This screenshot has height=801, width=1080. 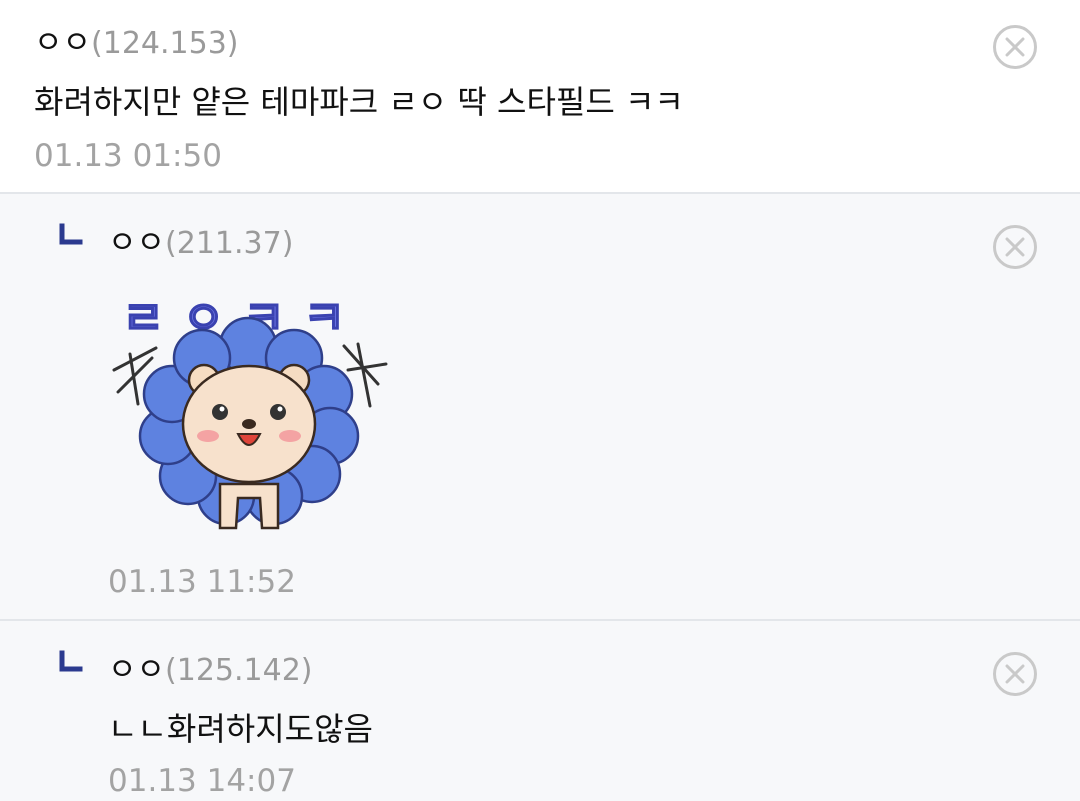 I want to click on comment-date: 01.13 11:52, so click(x=202, y=582).